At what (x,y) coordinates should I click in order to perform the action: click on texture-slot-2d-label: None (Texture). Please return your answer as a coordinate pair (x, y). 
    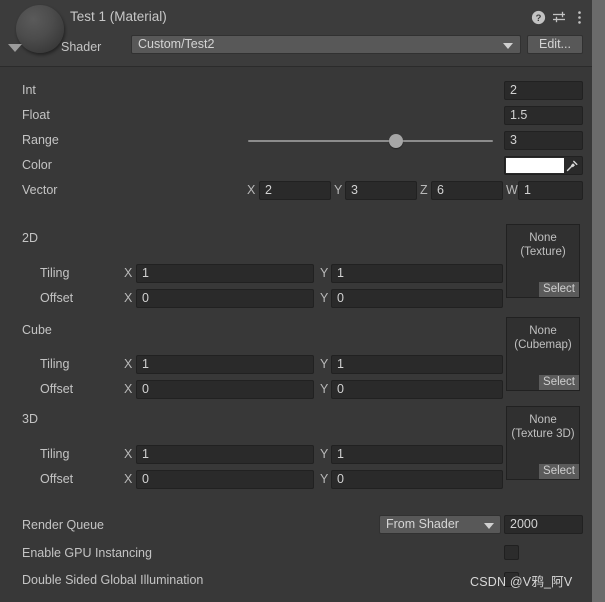
    Looking at the image, I should click on (543, 245).